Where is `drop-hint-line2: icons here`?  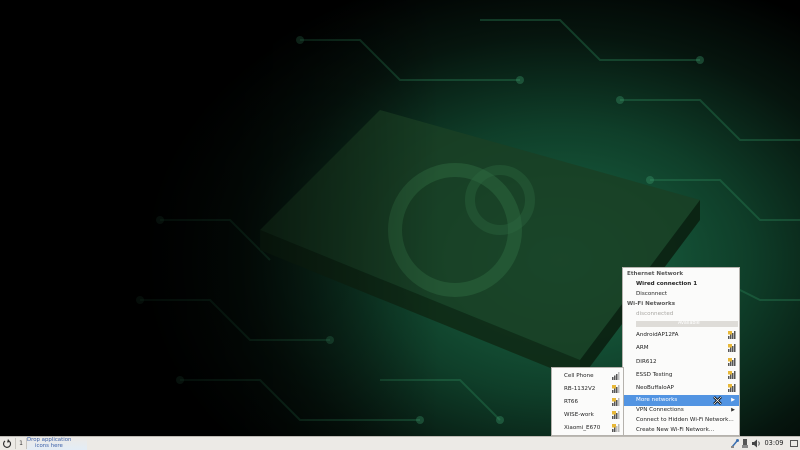
drop-hint-line2: icons here is located at coordinates (49, 446).